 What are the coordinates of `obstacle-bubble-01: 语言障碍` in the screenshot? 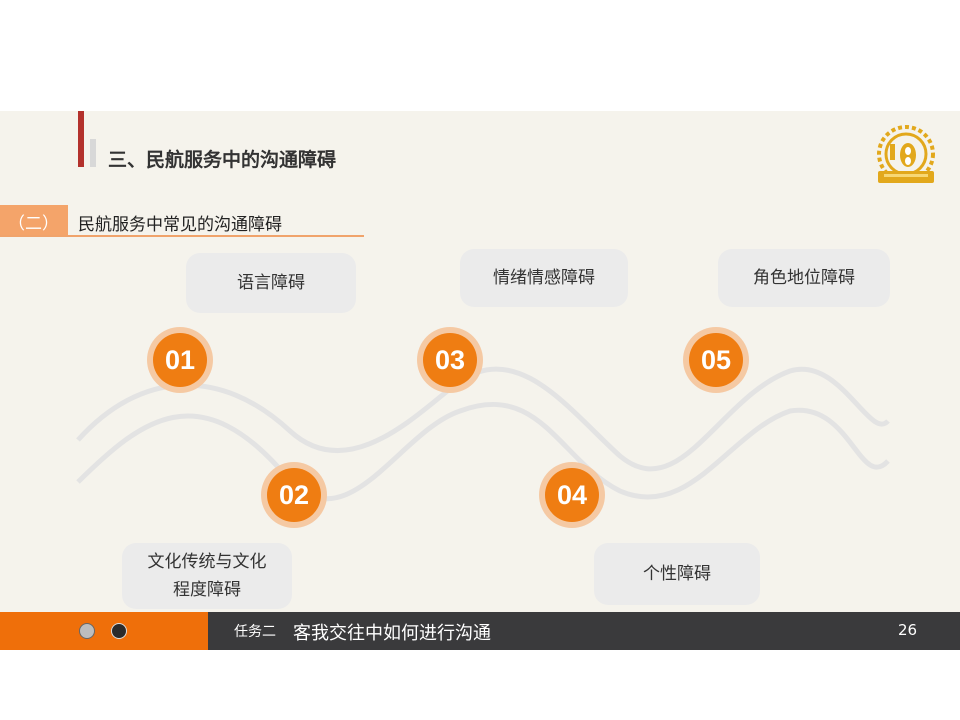 It's located at (271, 283).